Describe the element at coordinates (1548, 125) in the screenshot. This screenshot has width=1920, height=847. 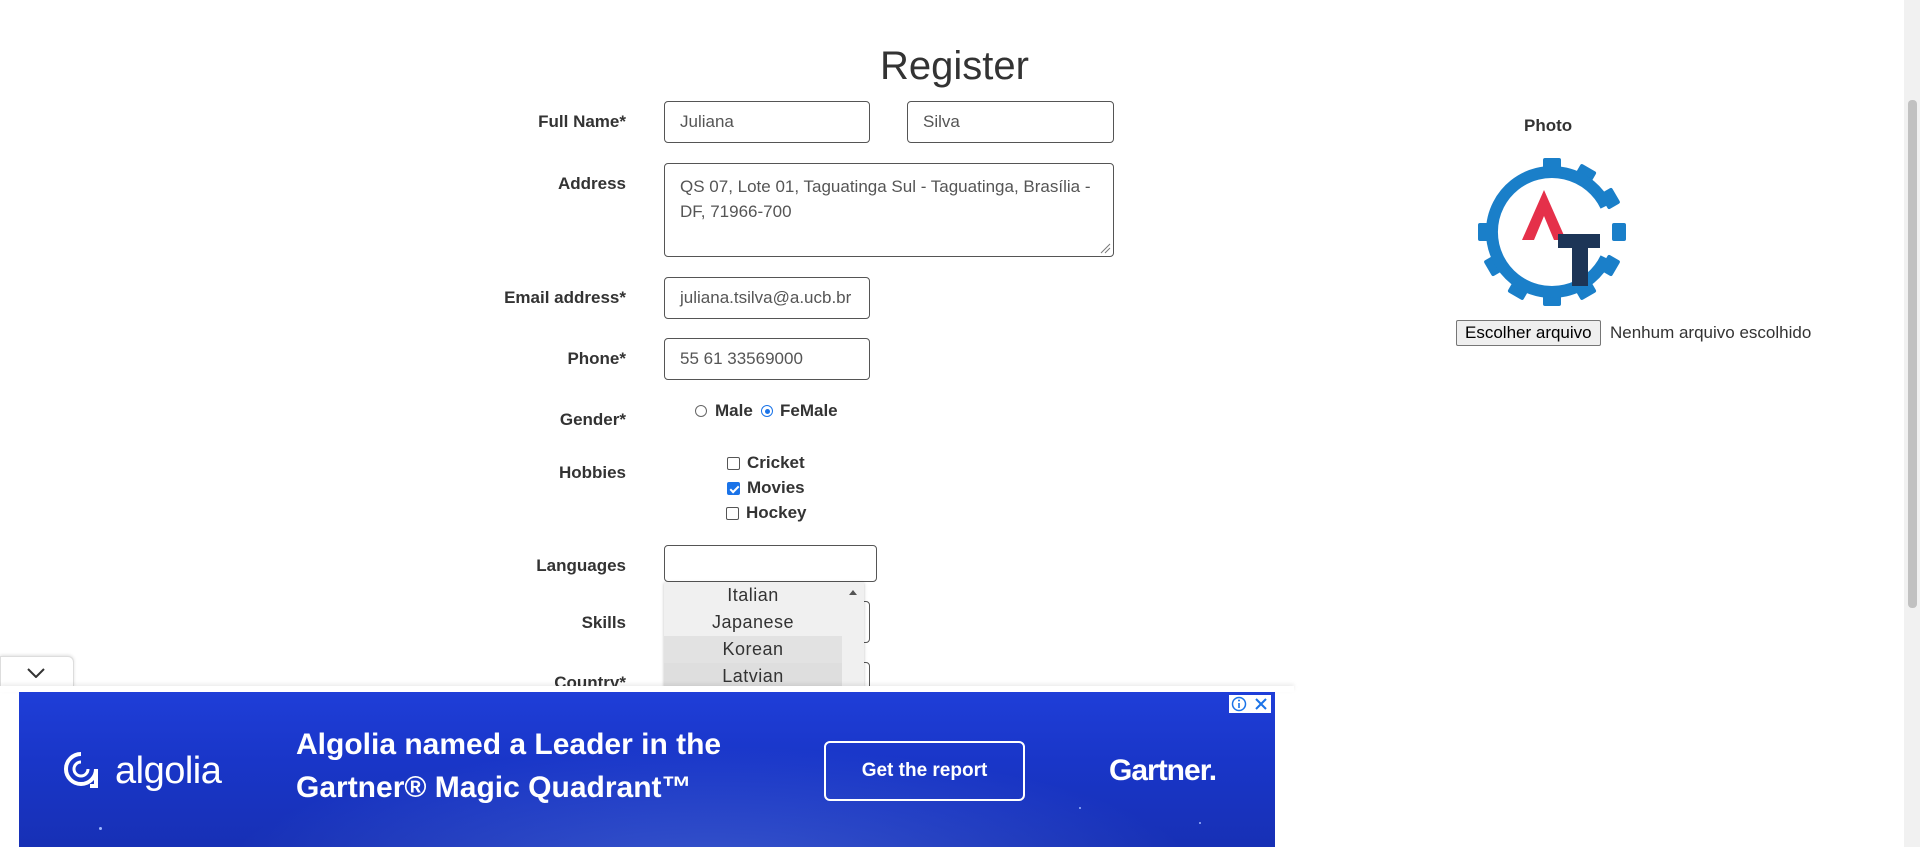
I see `photo-label: Photo` at that location.